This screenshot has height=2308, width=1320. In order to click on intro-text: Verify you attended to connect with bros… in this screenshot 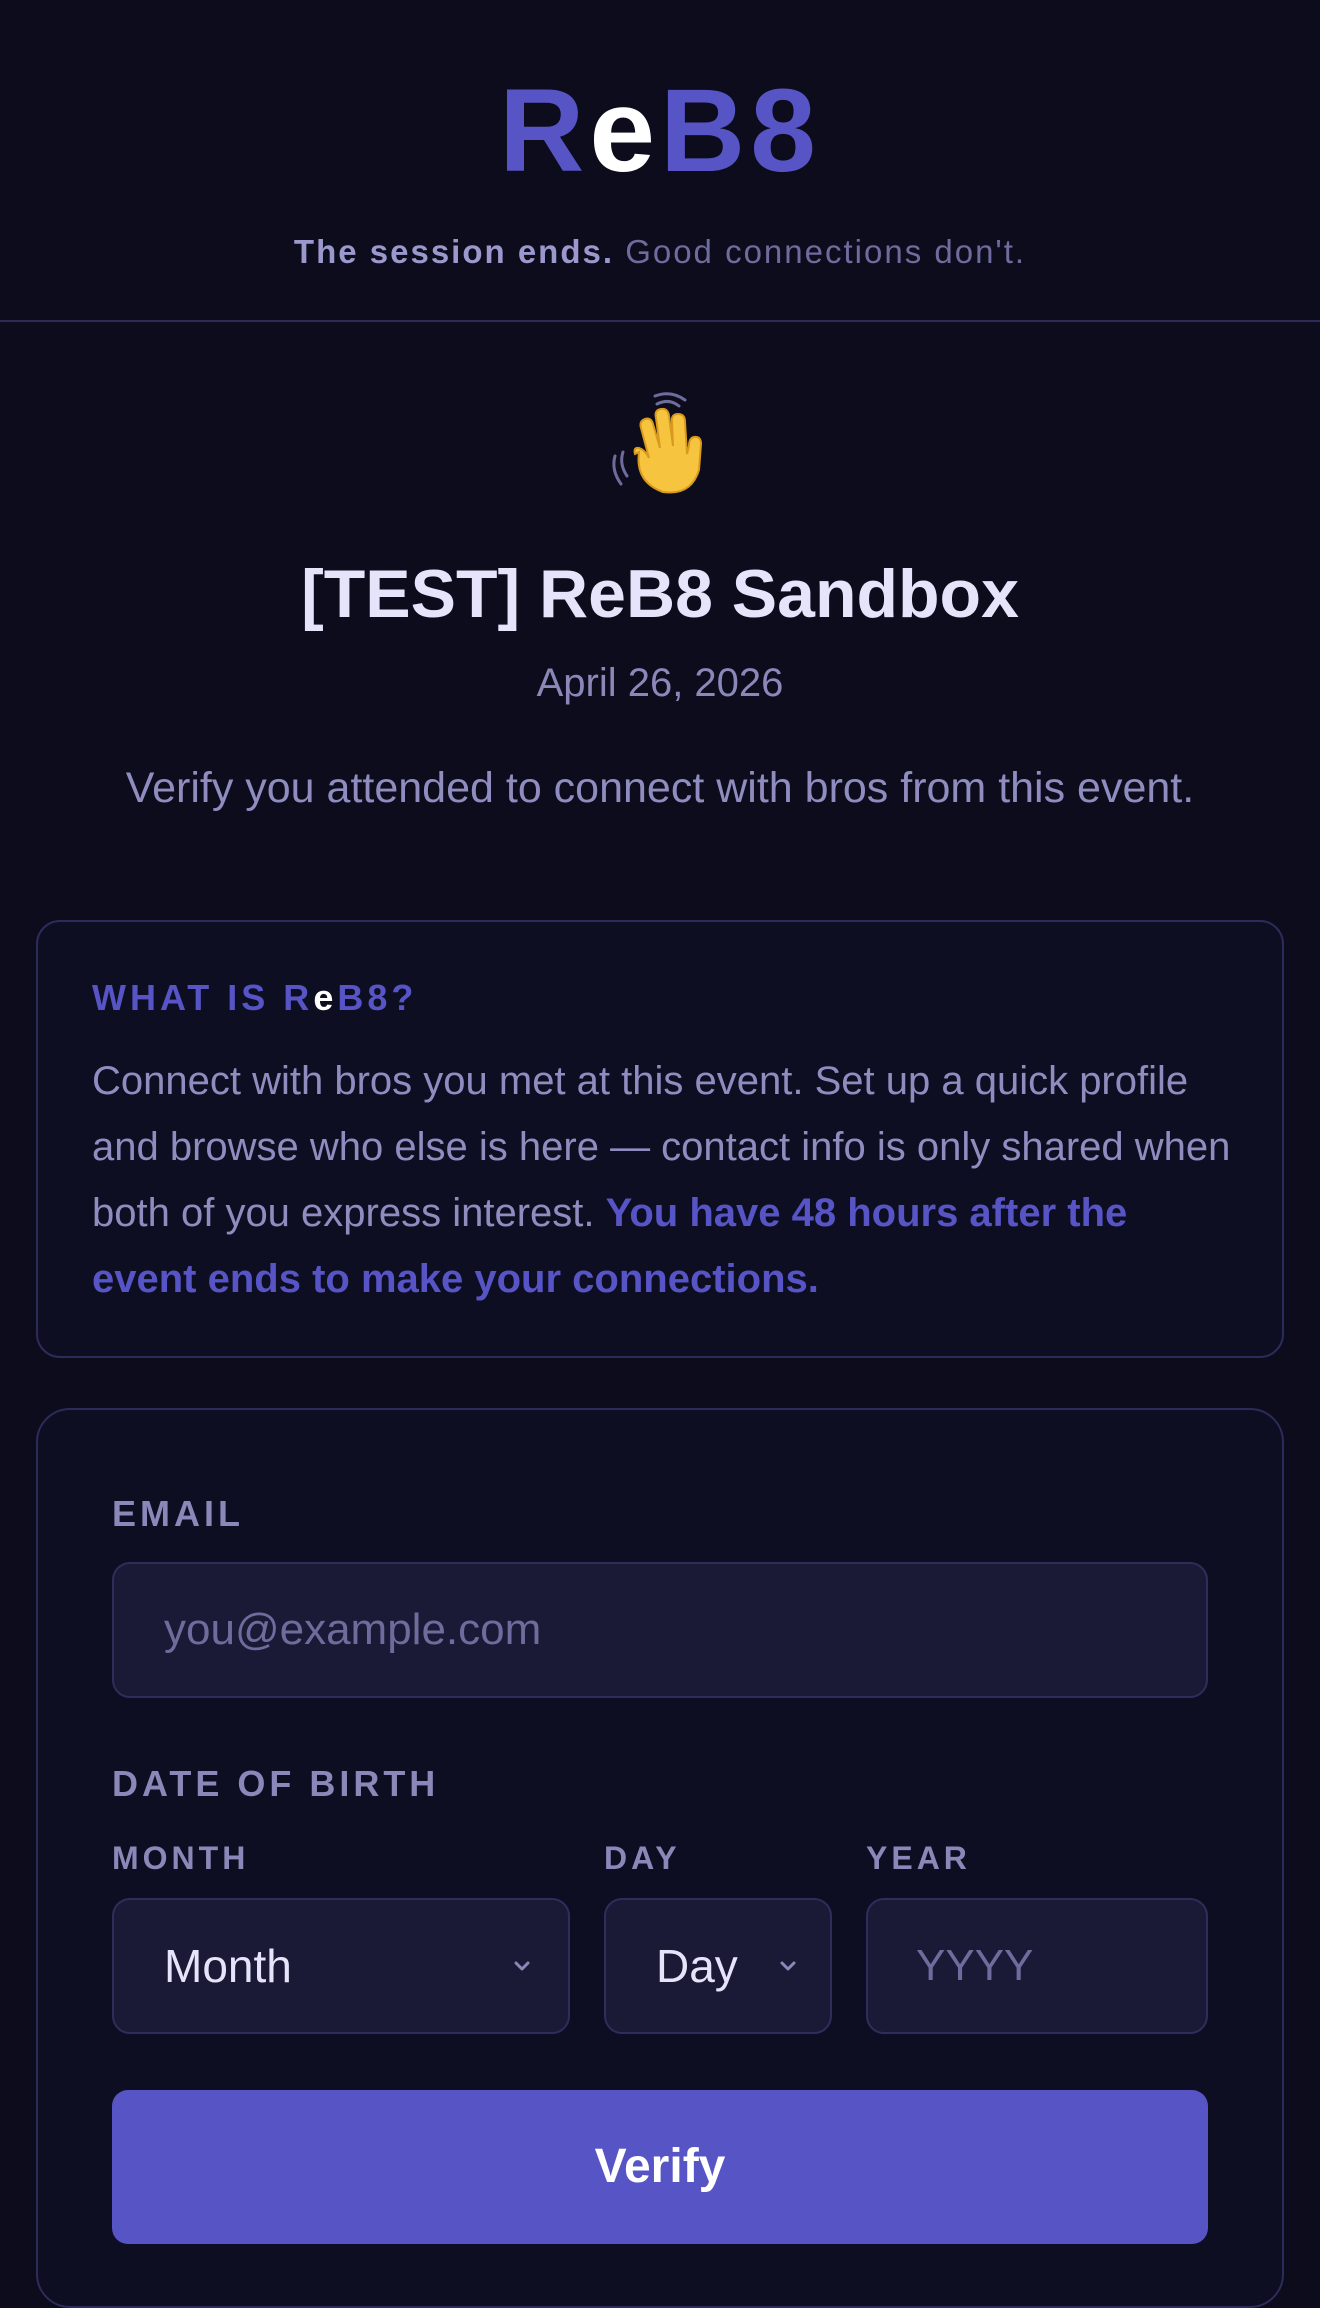, I will do `click(660, 788)`.